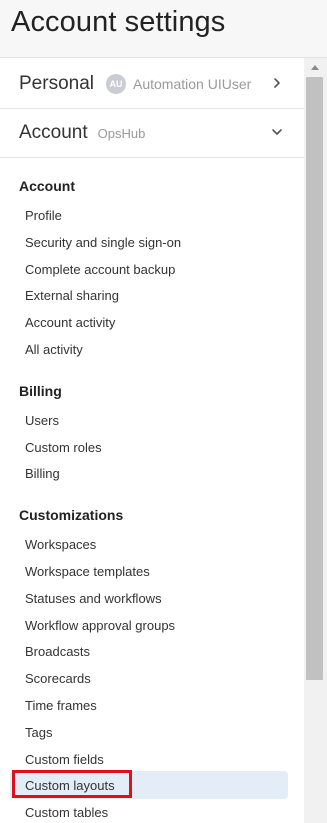 The image size is (327, 823). Describe the element at coordinates (63, 447) in the screenshot. I see `nav-item-custom-roles: Custom roles` at that location.